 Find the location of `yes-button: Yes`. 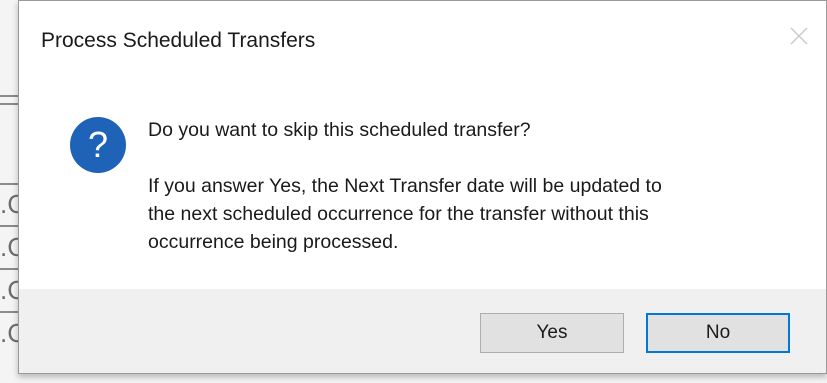

yes-button: Yes is located at coordinates (552, 333).